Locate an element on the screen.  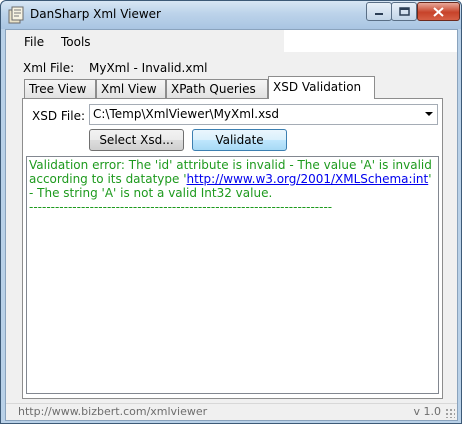
xml-viewer-app-icon is located at coordinates (16, 15).